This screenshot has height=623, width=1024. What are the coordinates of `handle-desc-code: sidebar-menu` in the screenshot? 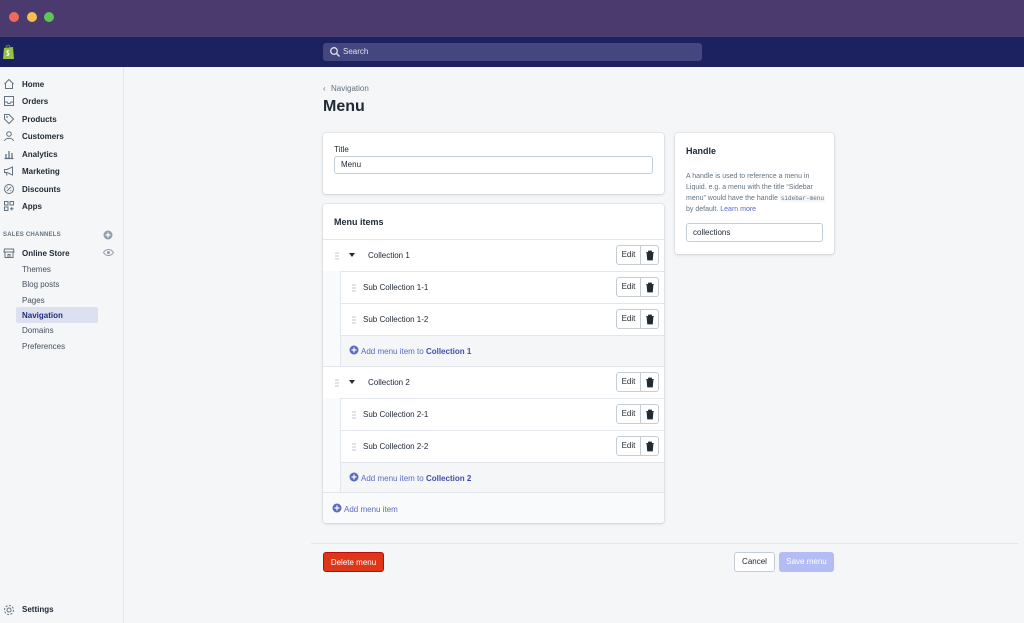 It's located at (802, 198).